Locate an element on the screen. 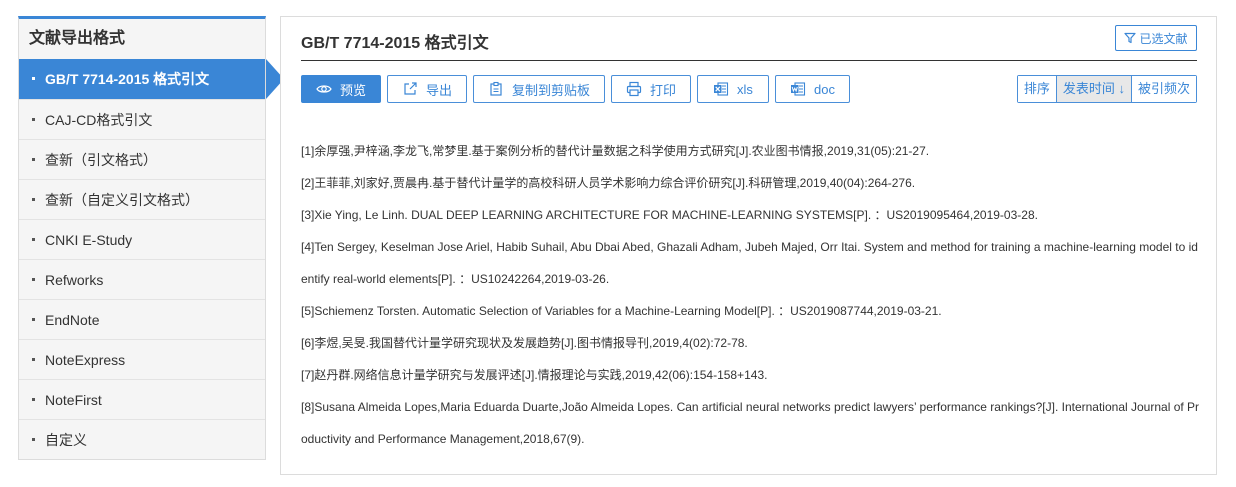  eye-icon is located at coordinates (324, 89).